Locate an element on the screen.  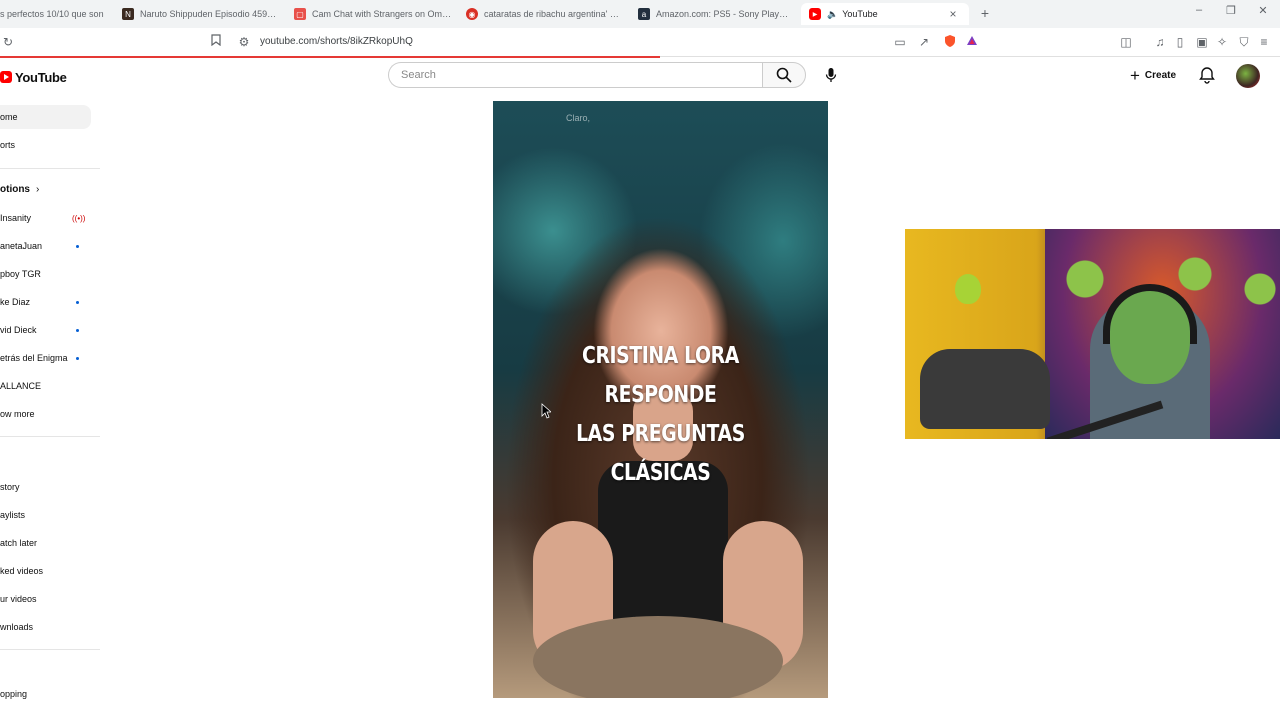
browser-tab: ◉ cataratas de ribachu argentina' - Bra is located at coordinates (543, 14).